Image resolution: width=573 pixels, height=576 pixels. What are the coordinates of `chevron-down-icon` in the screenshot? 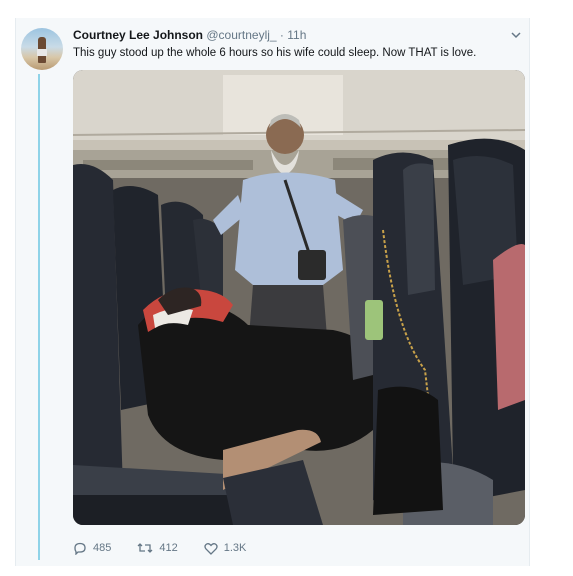 It's located at (516, 36).